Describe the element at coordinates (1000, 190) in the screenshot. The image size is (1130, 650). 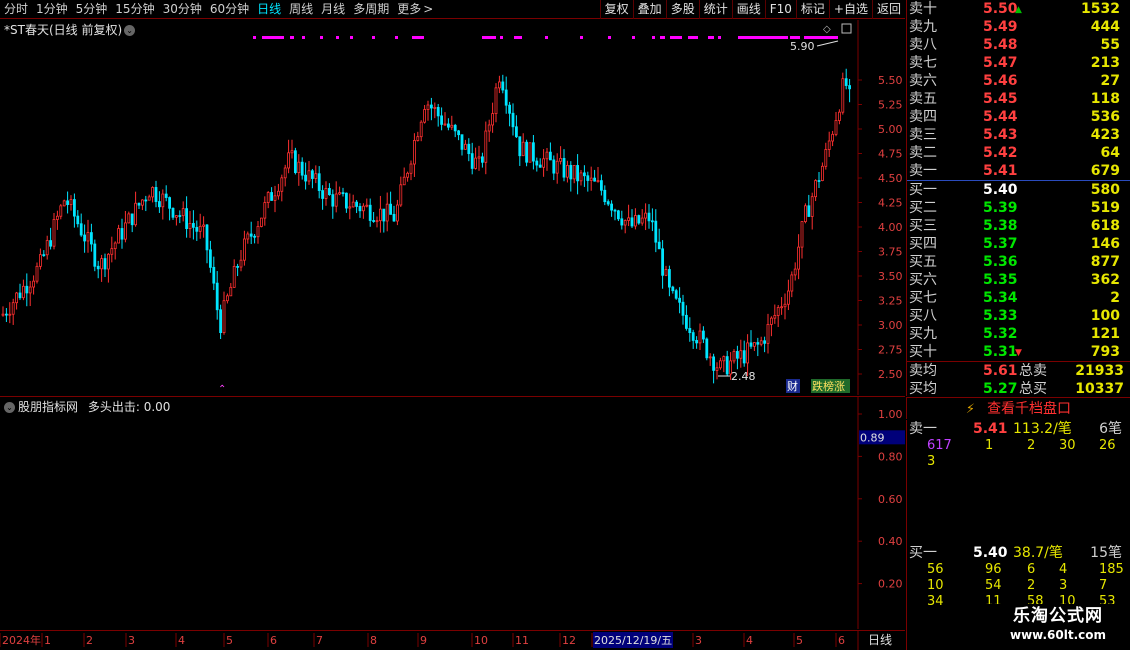
I see `bid-price: 5.40` at that location.